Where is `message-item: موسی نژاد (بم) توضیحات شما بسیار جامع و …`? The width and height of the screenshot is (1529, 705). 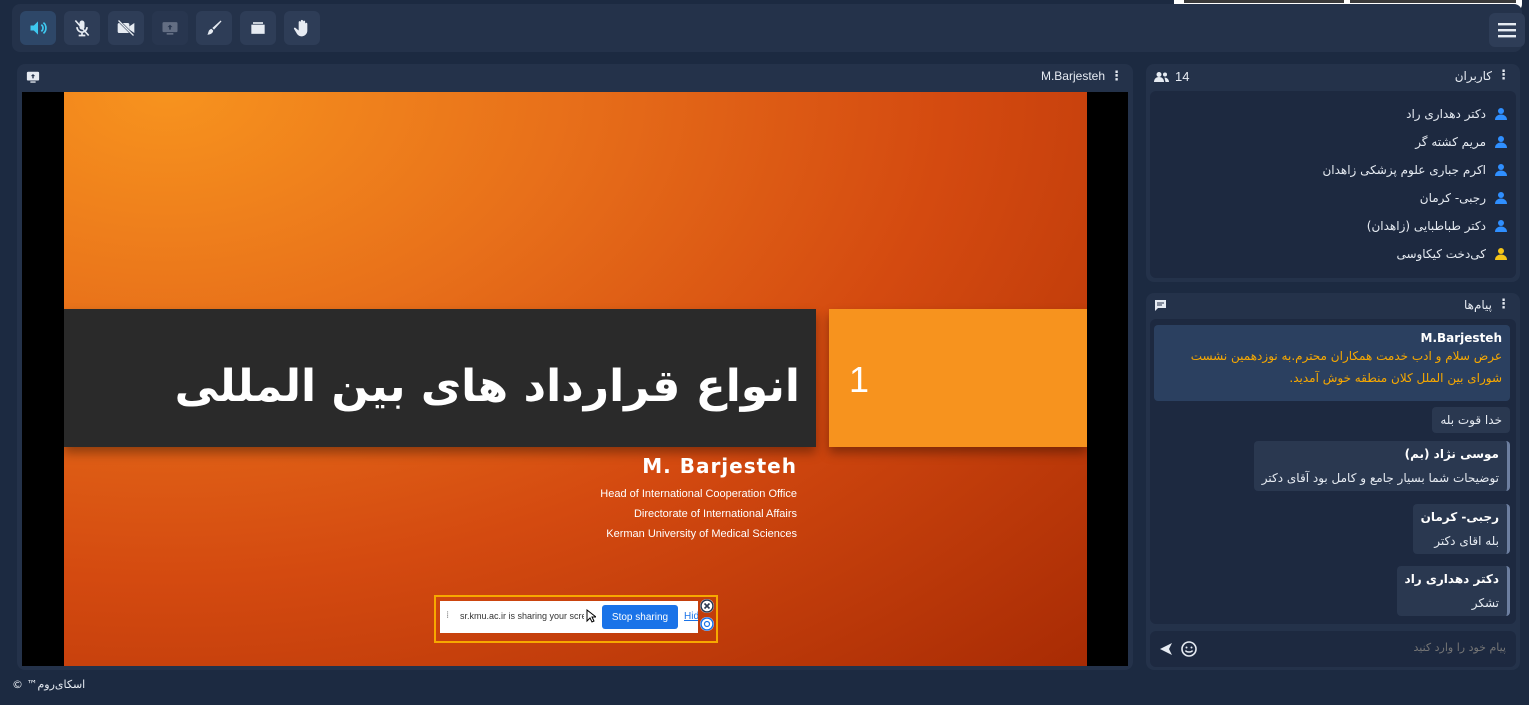 message-item: موسی نژاد (بم) توضیحات شما بسیار جامع و … is located at coordinates (1381, 466).